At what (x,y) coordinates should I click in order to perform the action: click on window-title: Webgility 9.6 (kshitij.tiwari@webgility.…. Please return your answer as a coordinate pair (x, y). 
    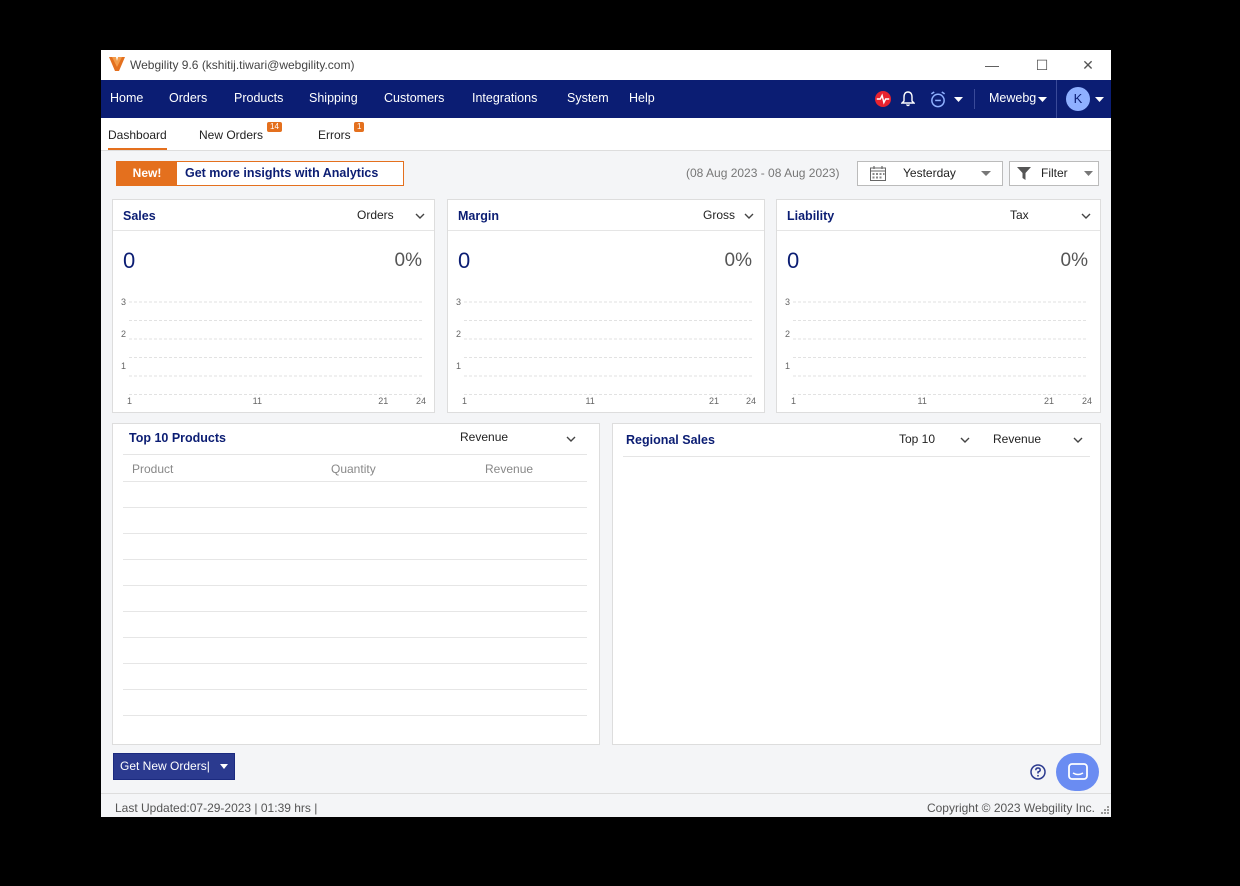
    Looking at the image, I should click on (242, 65).